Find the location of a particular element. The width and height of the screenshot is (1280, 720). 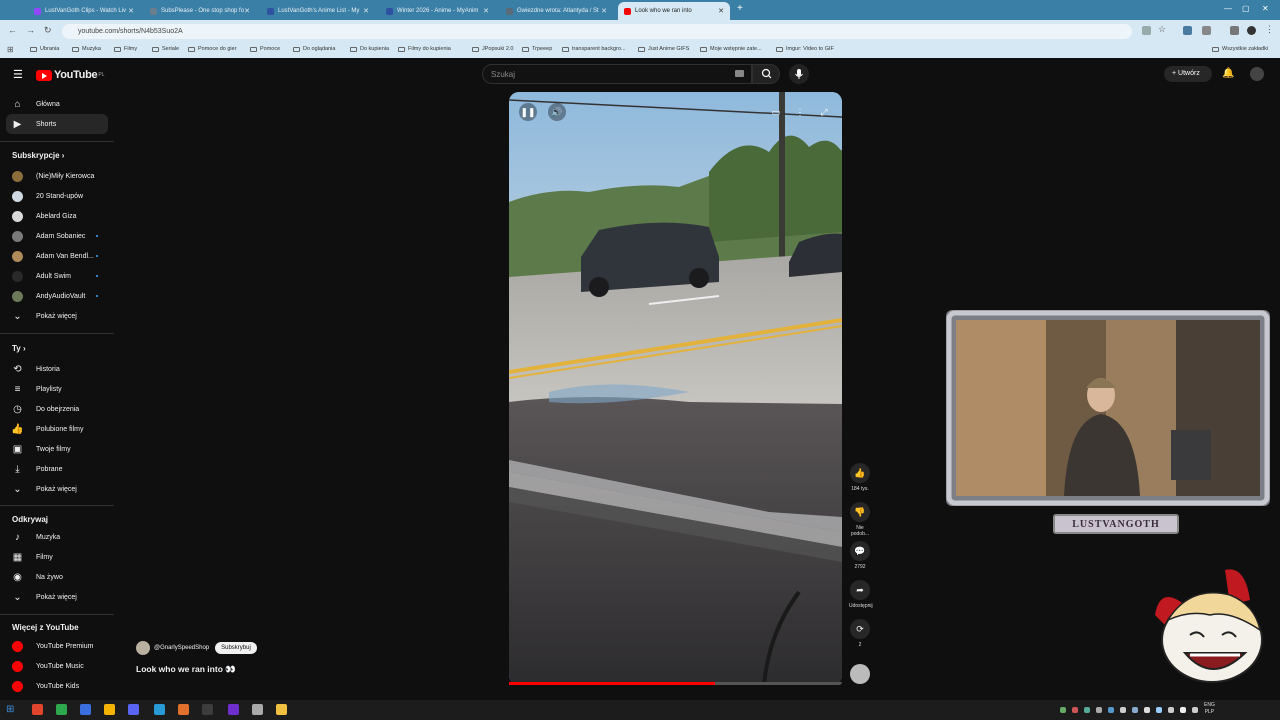

comments-button: 💬 2792 is located at coordinates (860, 555).